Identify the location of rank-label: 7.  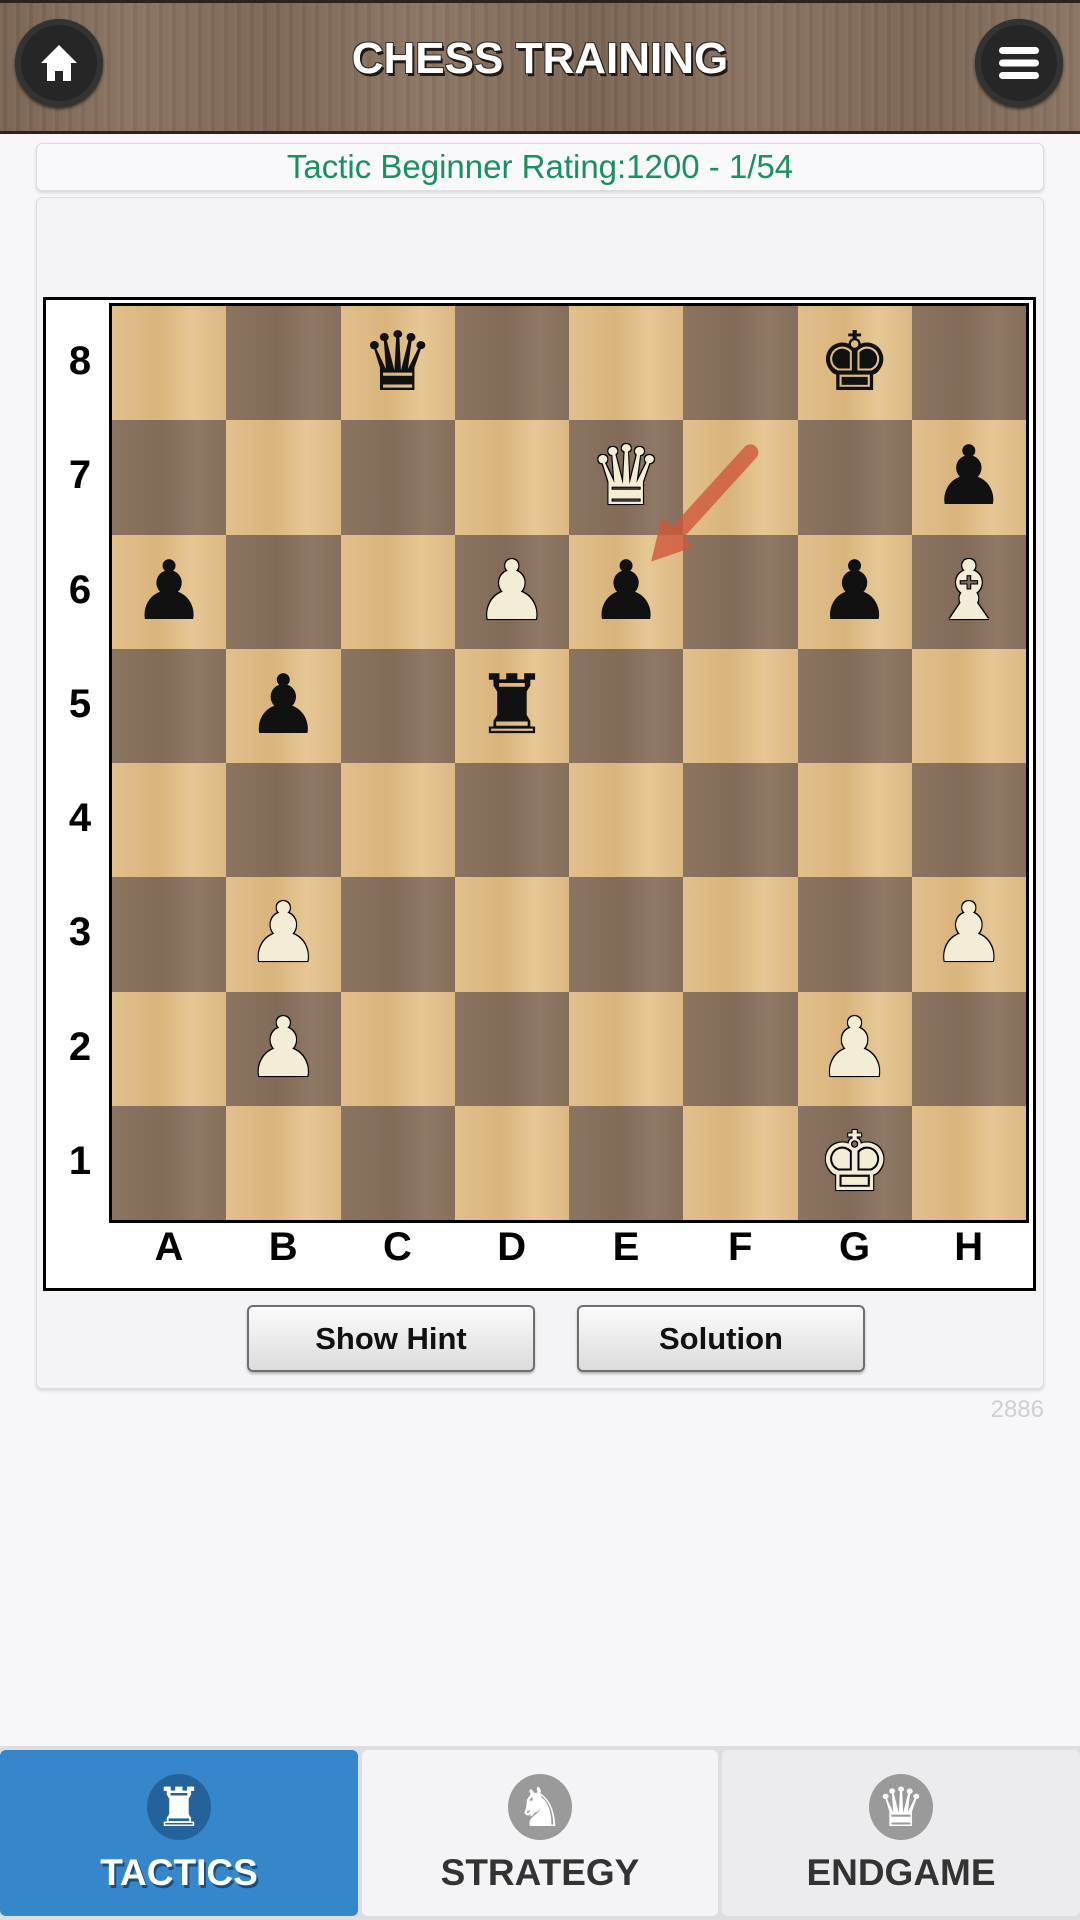
(80, 475).